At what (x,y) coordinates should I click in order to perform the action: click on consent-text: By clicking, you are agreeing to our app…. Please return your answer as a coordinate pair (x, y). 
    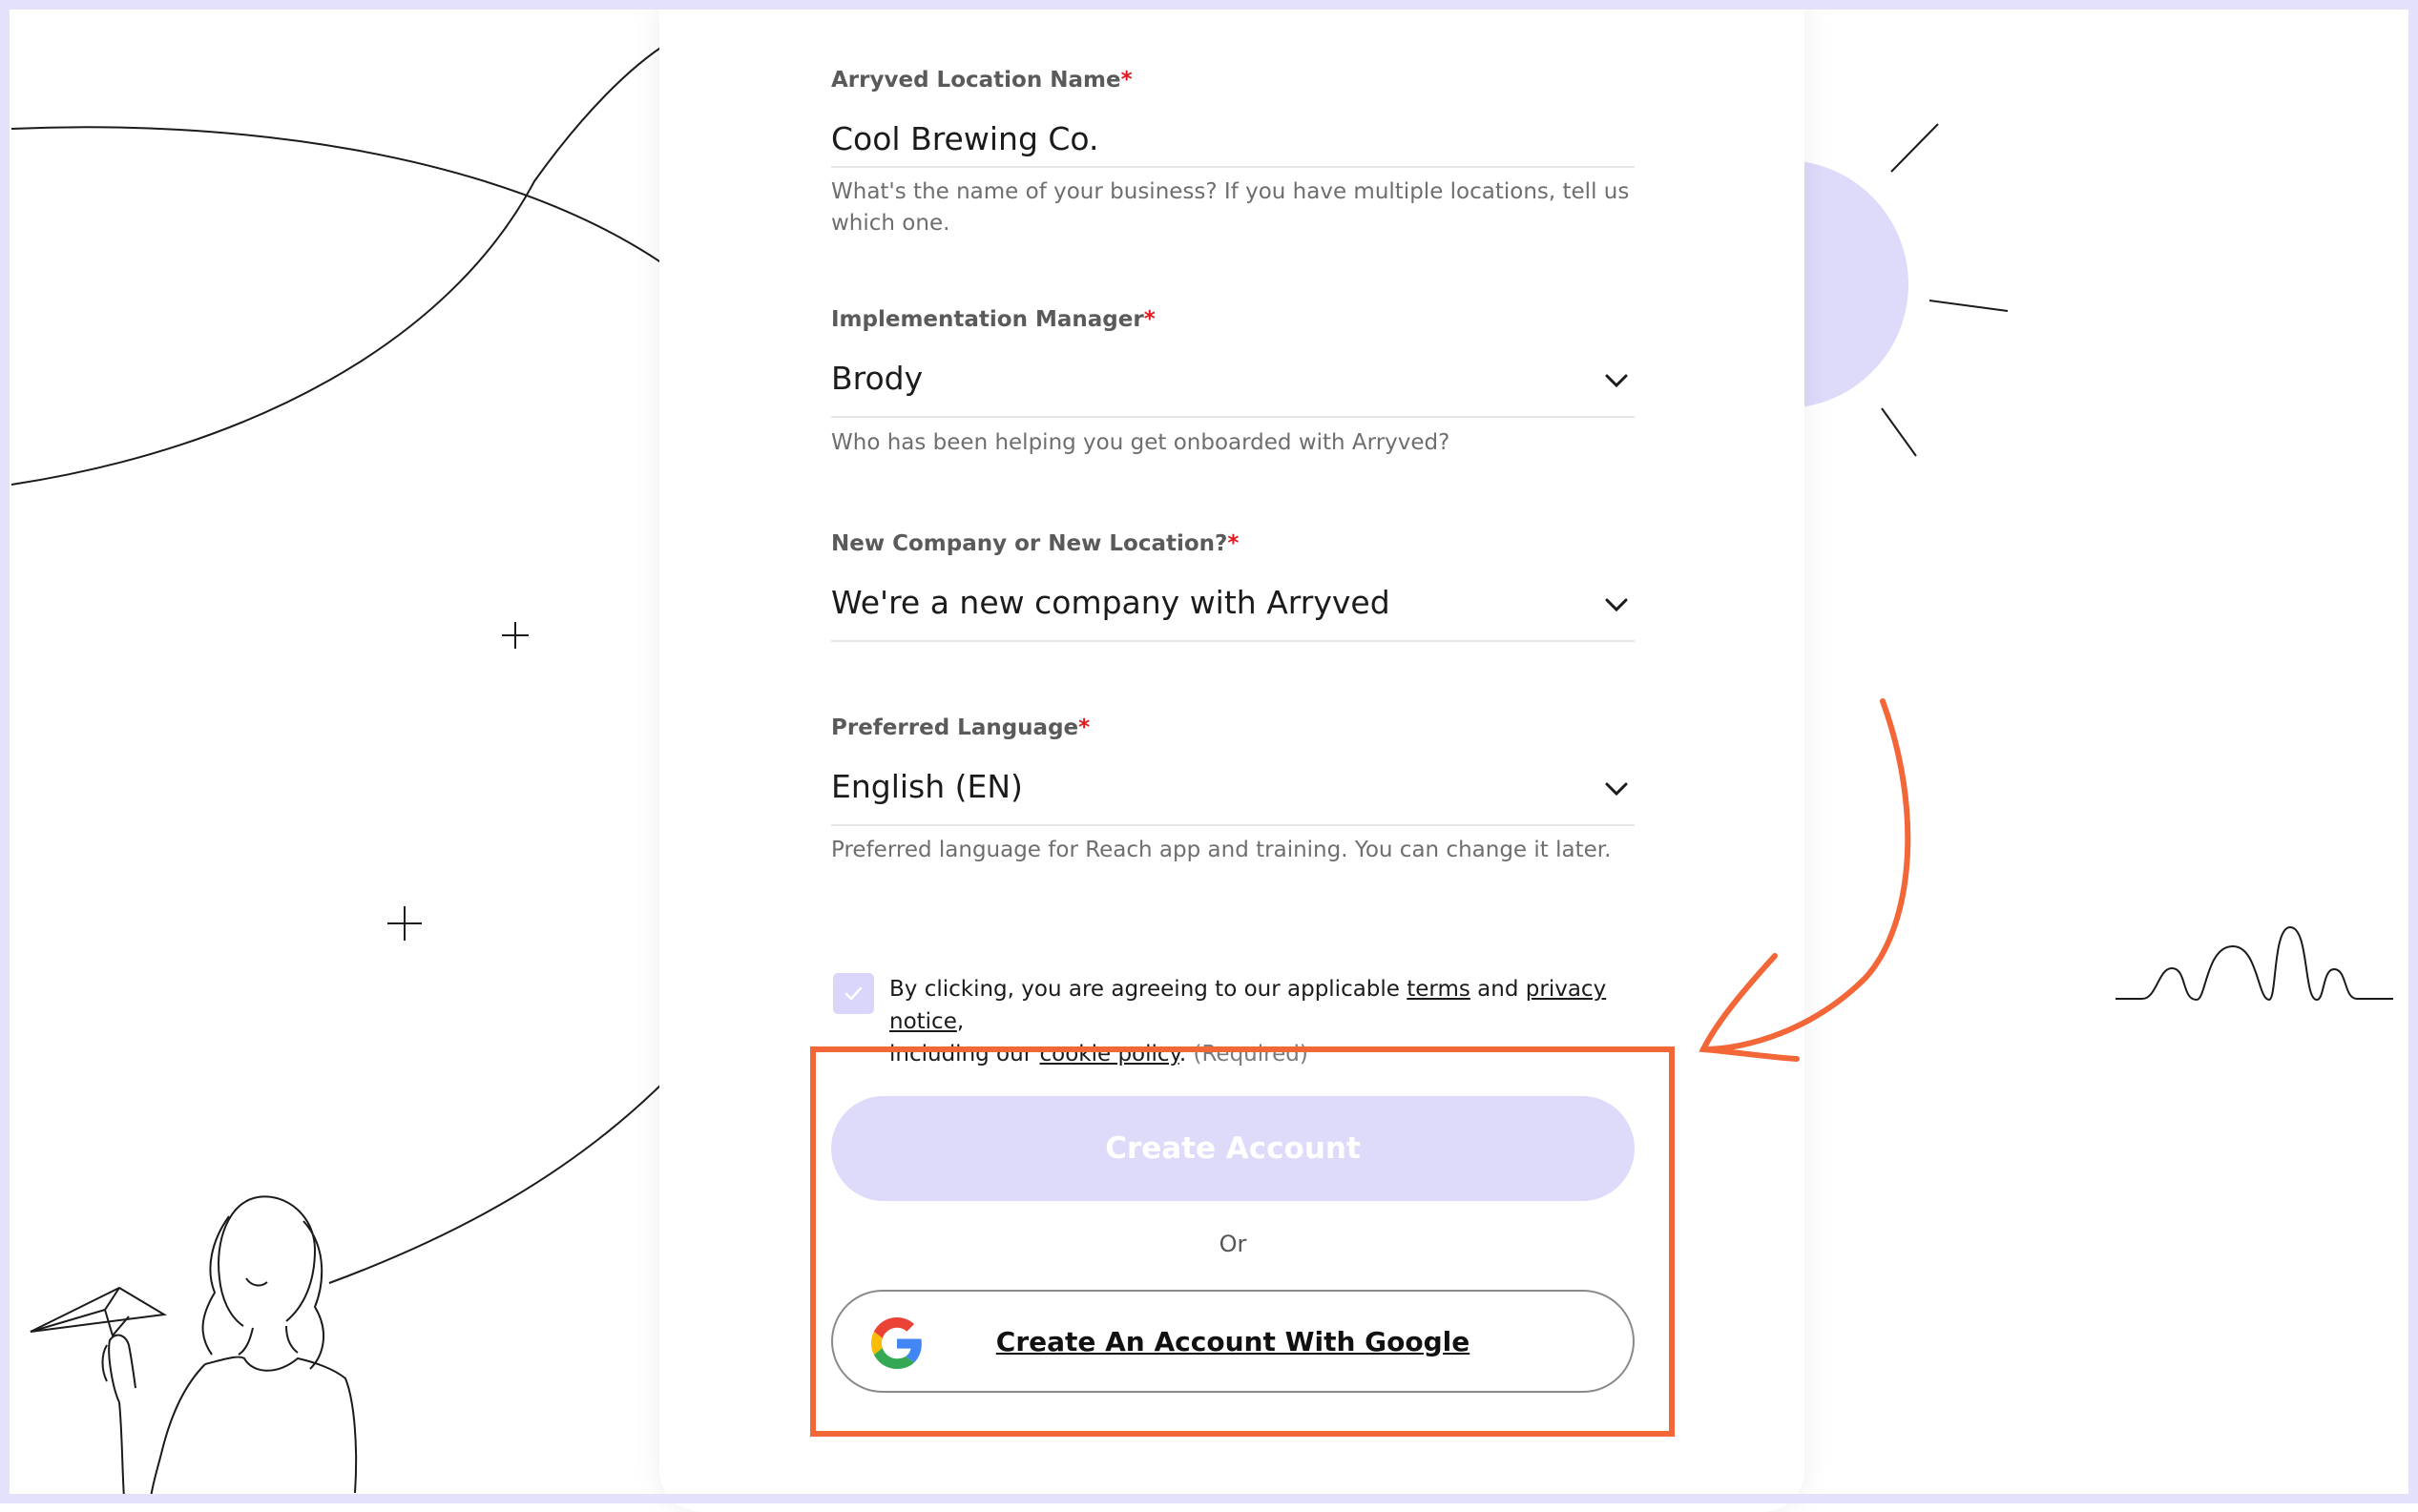
    Looking at the image, I should click on (1248, 1022).